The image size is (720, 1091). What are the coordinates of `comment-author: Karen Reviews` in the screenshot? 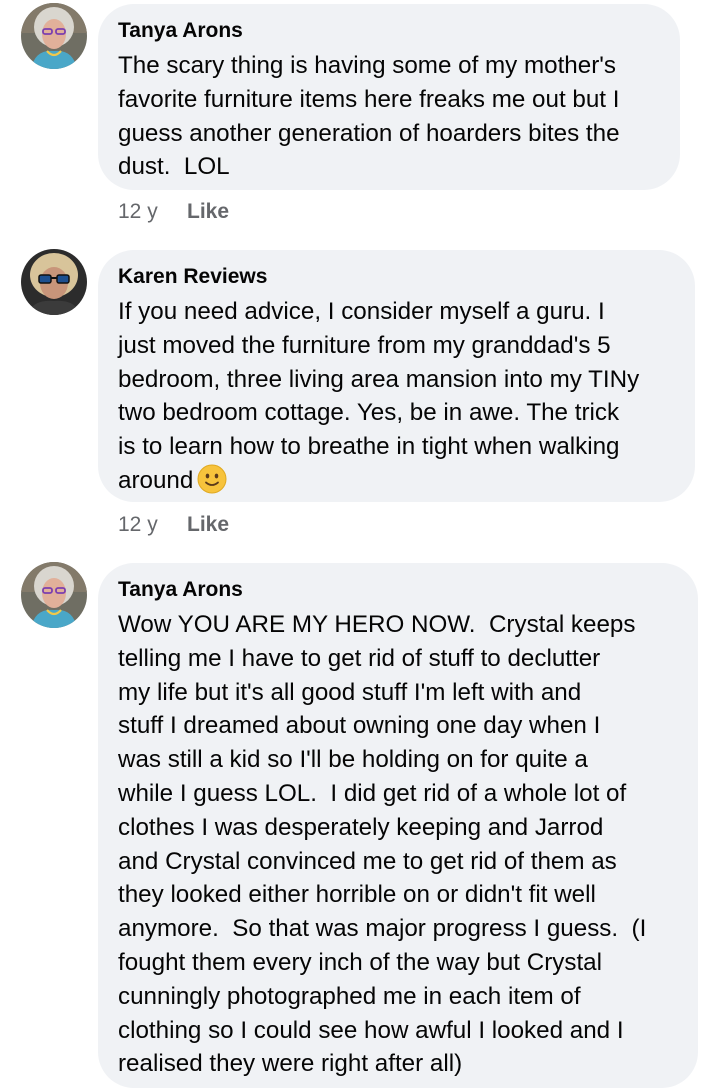 It's located at (396, 277).